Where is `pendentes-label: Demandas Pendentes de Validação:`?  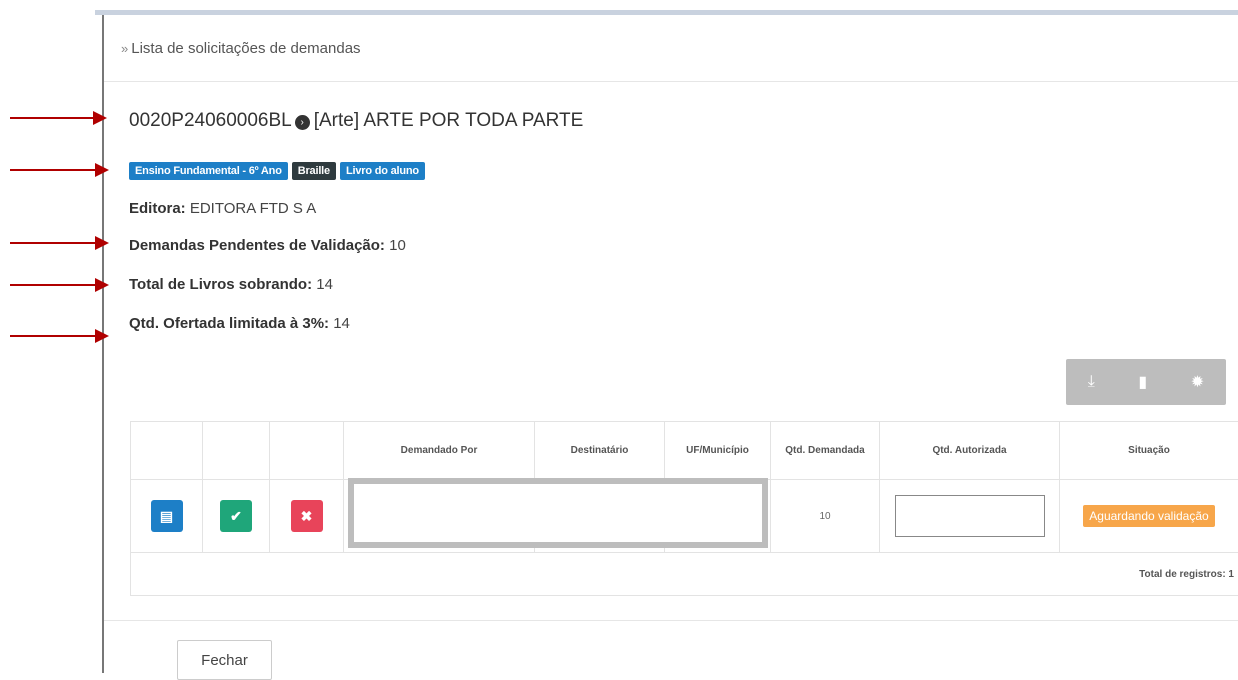 pendentes-label: Demandas Pendentes de Validação: is located at coordinates (257, 245).